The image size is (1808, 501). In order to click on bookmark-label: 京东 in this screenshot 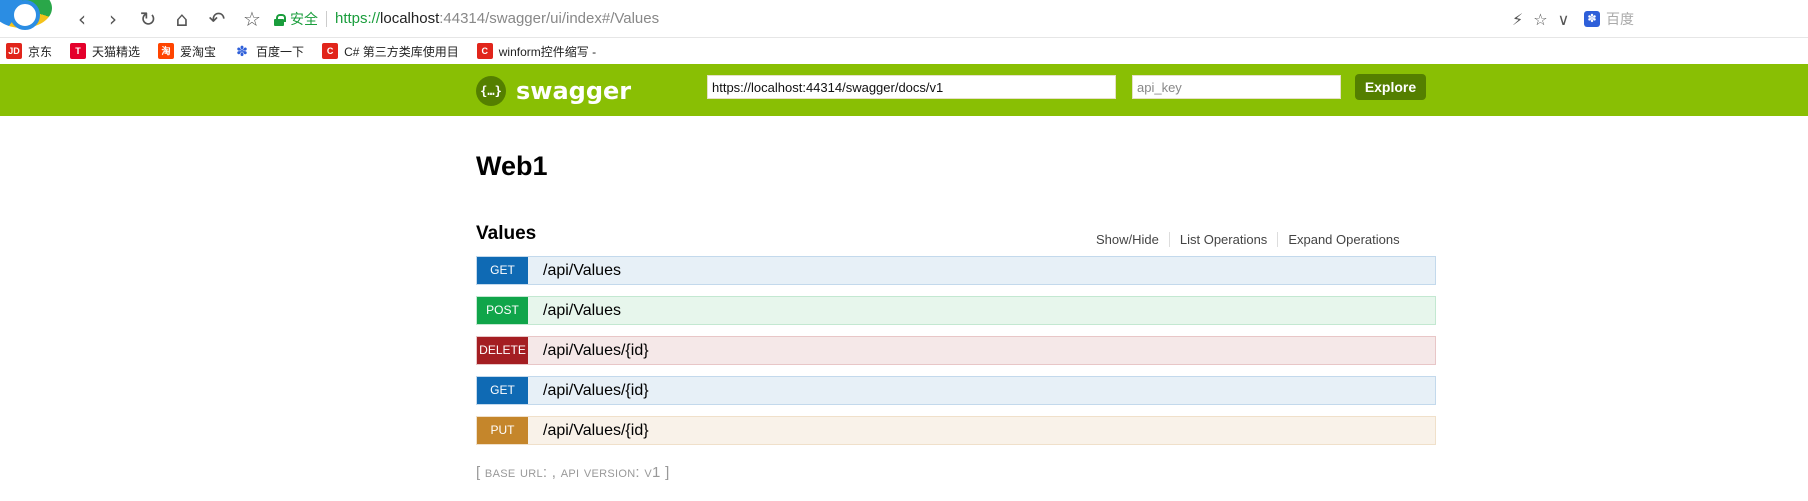, I will do `click(40, 51)`.